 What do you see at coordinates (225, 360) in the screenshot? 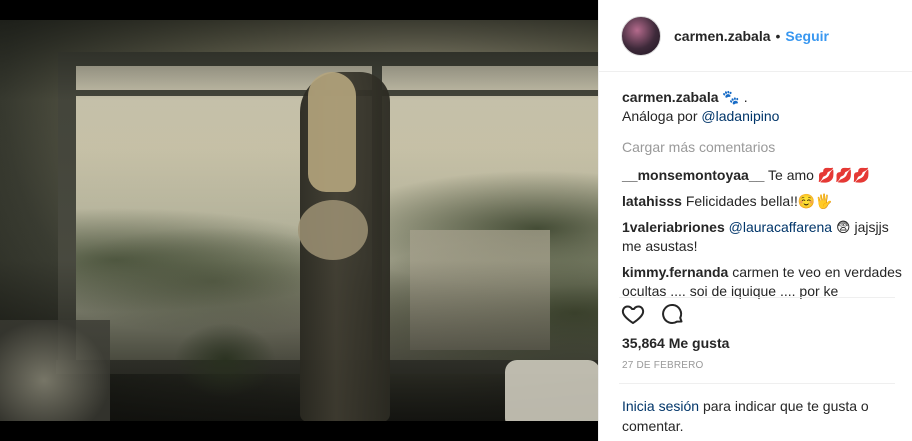
I see `photo-plant` at bounding box center [225, 360].